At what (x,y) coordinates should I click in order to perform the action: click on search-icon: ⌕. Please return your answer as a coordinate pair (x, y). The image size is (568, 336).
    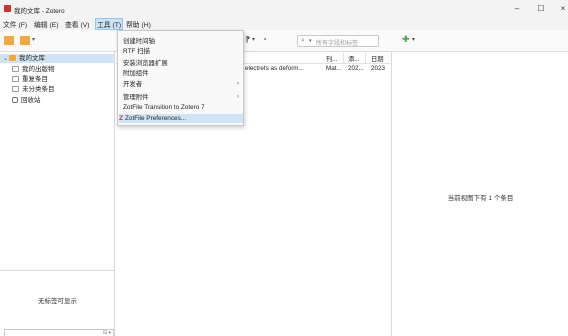
    Looking at the image, I should click on (303, 40).